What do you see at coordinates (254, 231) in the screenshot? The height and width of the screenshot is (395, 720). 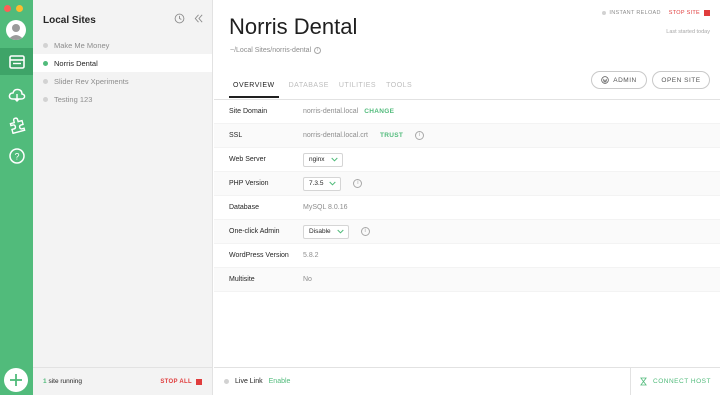 I see `row-label: One-click Admin` at bounding box center [254, 231].